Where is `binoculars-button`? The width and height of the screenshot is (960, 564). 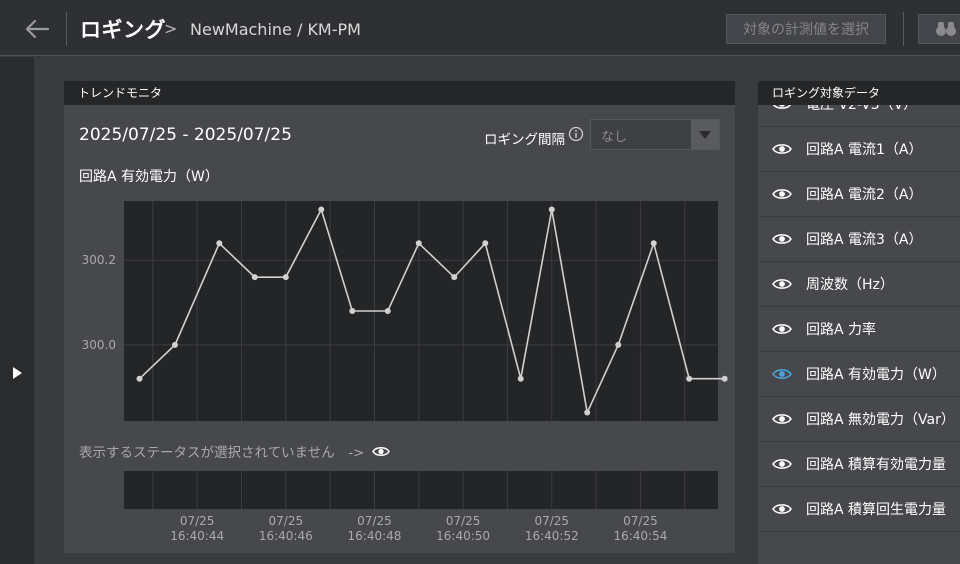 binoculars-button is located at coordinates (939, 29).